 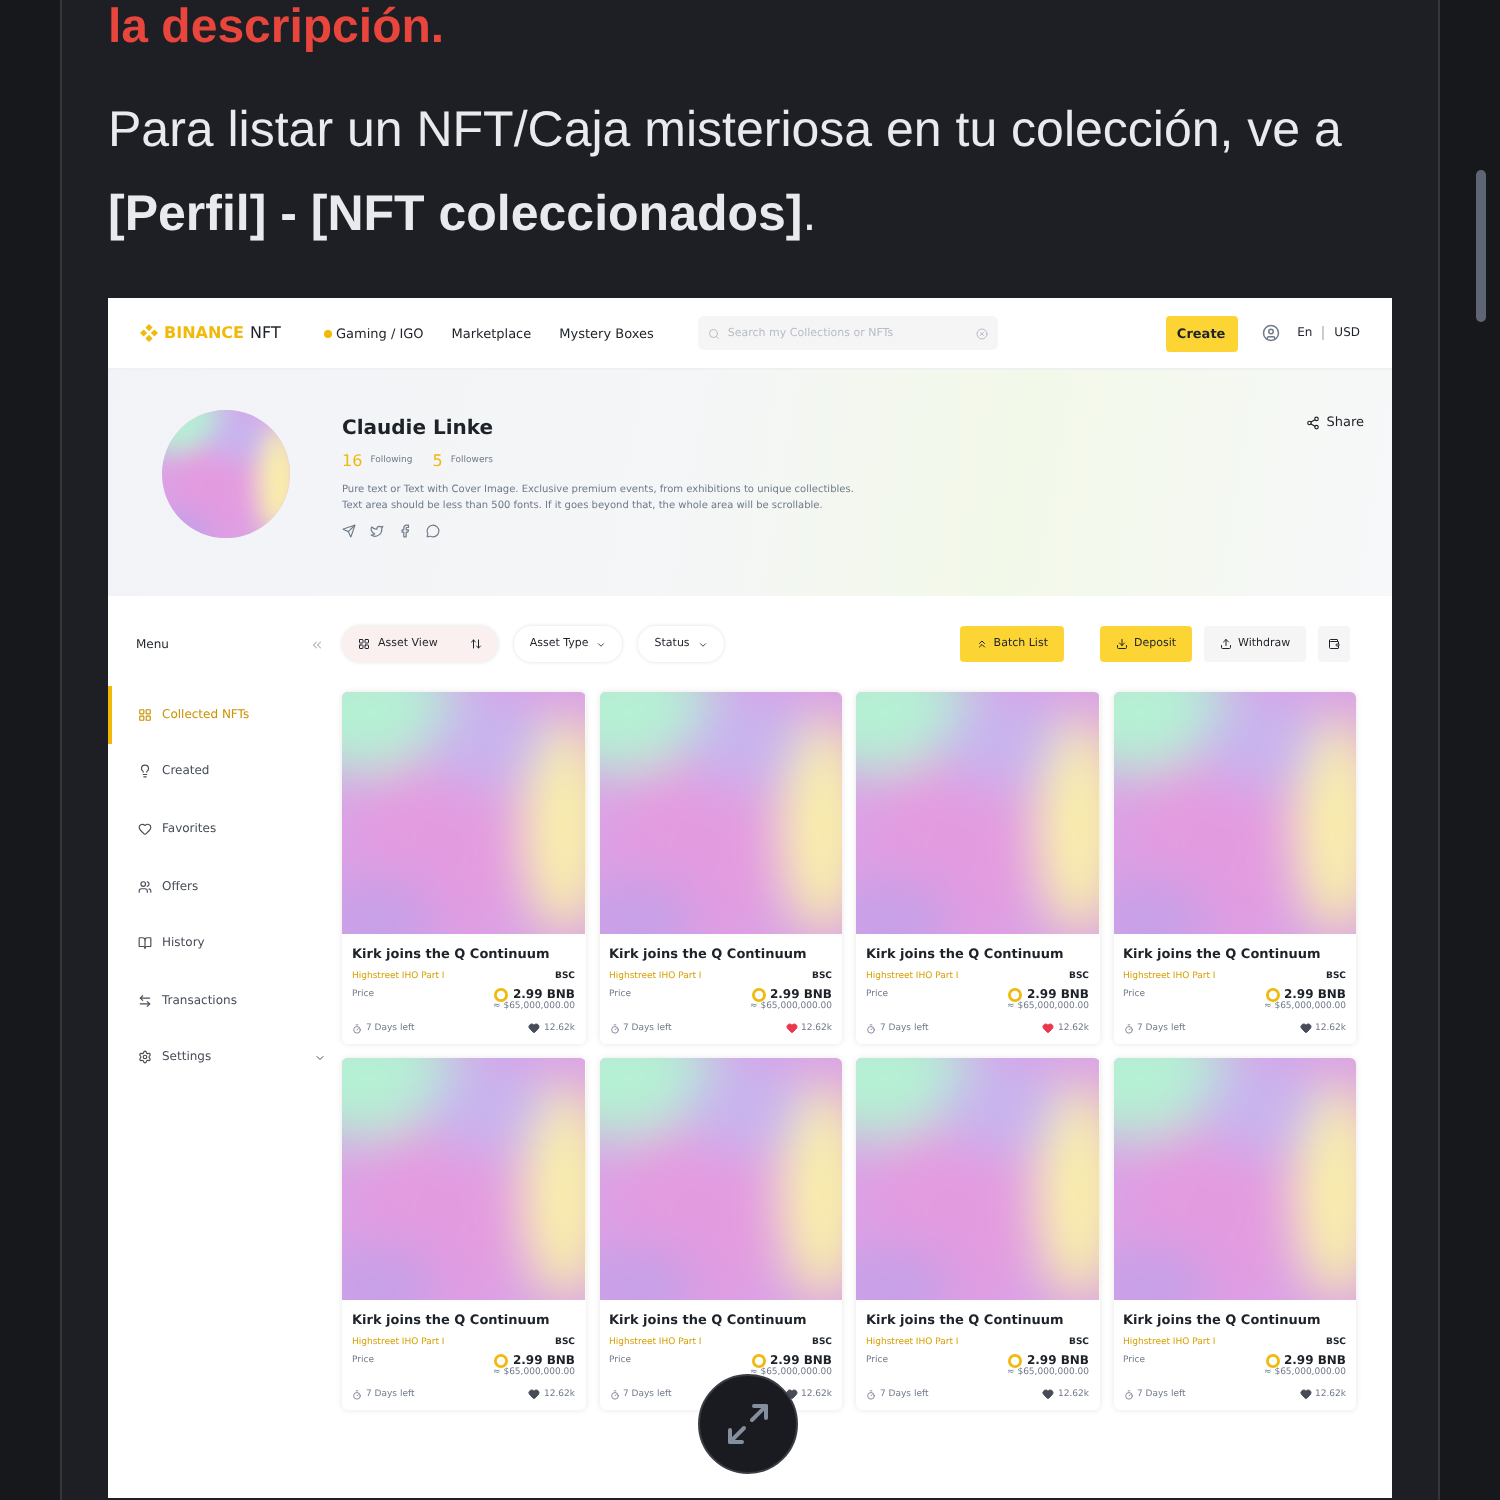 What do you see at coordinates (377, 531) in the screenshot?
I see `twitter-icon` at bounding box center [377, 531].